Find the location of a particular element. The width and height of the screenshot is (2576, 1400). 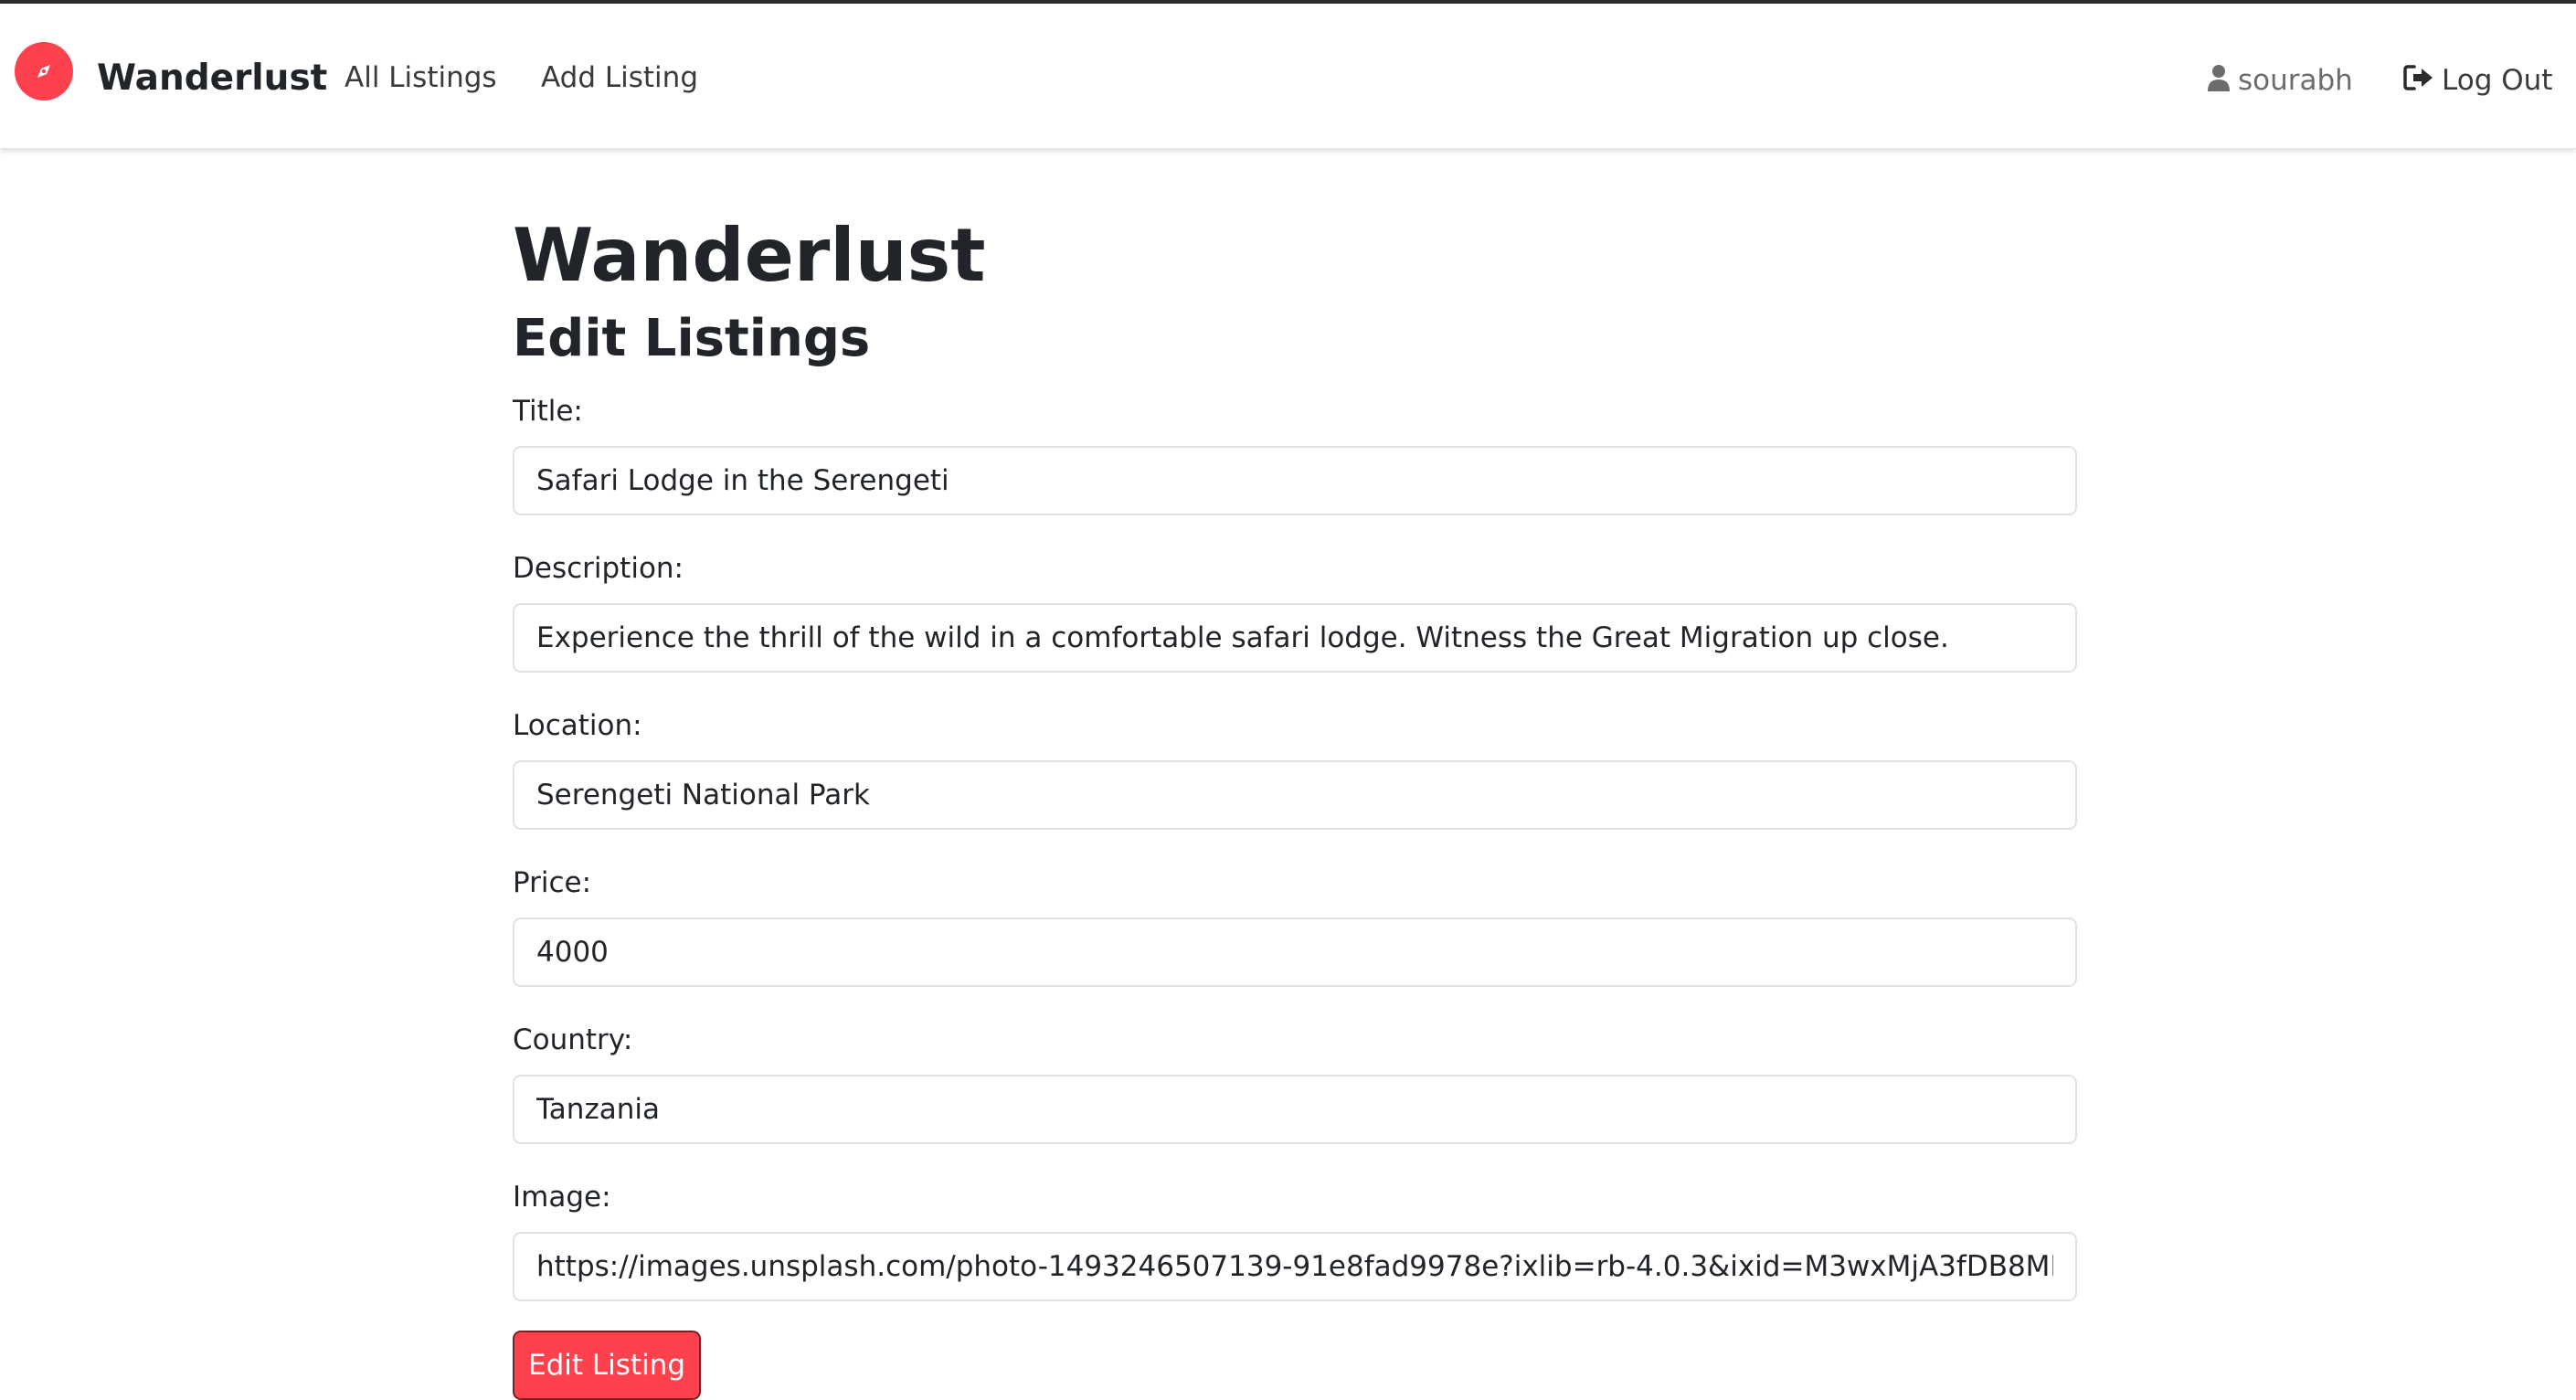

page-subtitle: Edit Listings is located at coordinates (692, 338).